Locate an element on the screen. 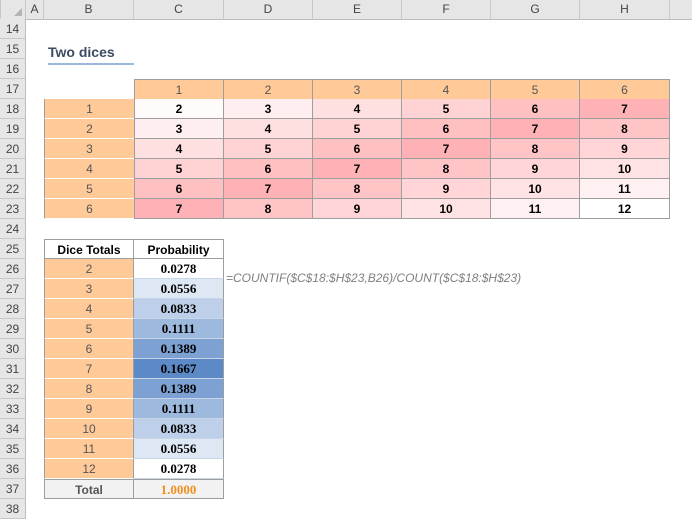 The image size is (692, 527). row-header-17: 17 is located at coordinates (13, 89).